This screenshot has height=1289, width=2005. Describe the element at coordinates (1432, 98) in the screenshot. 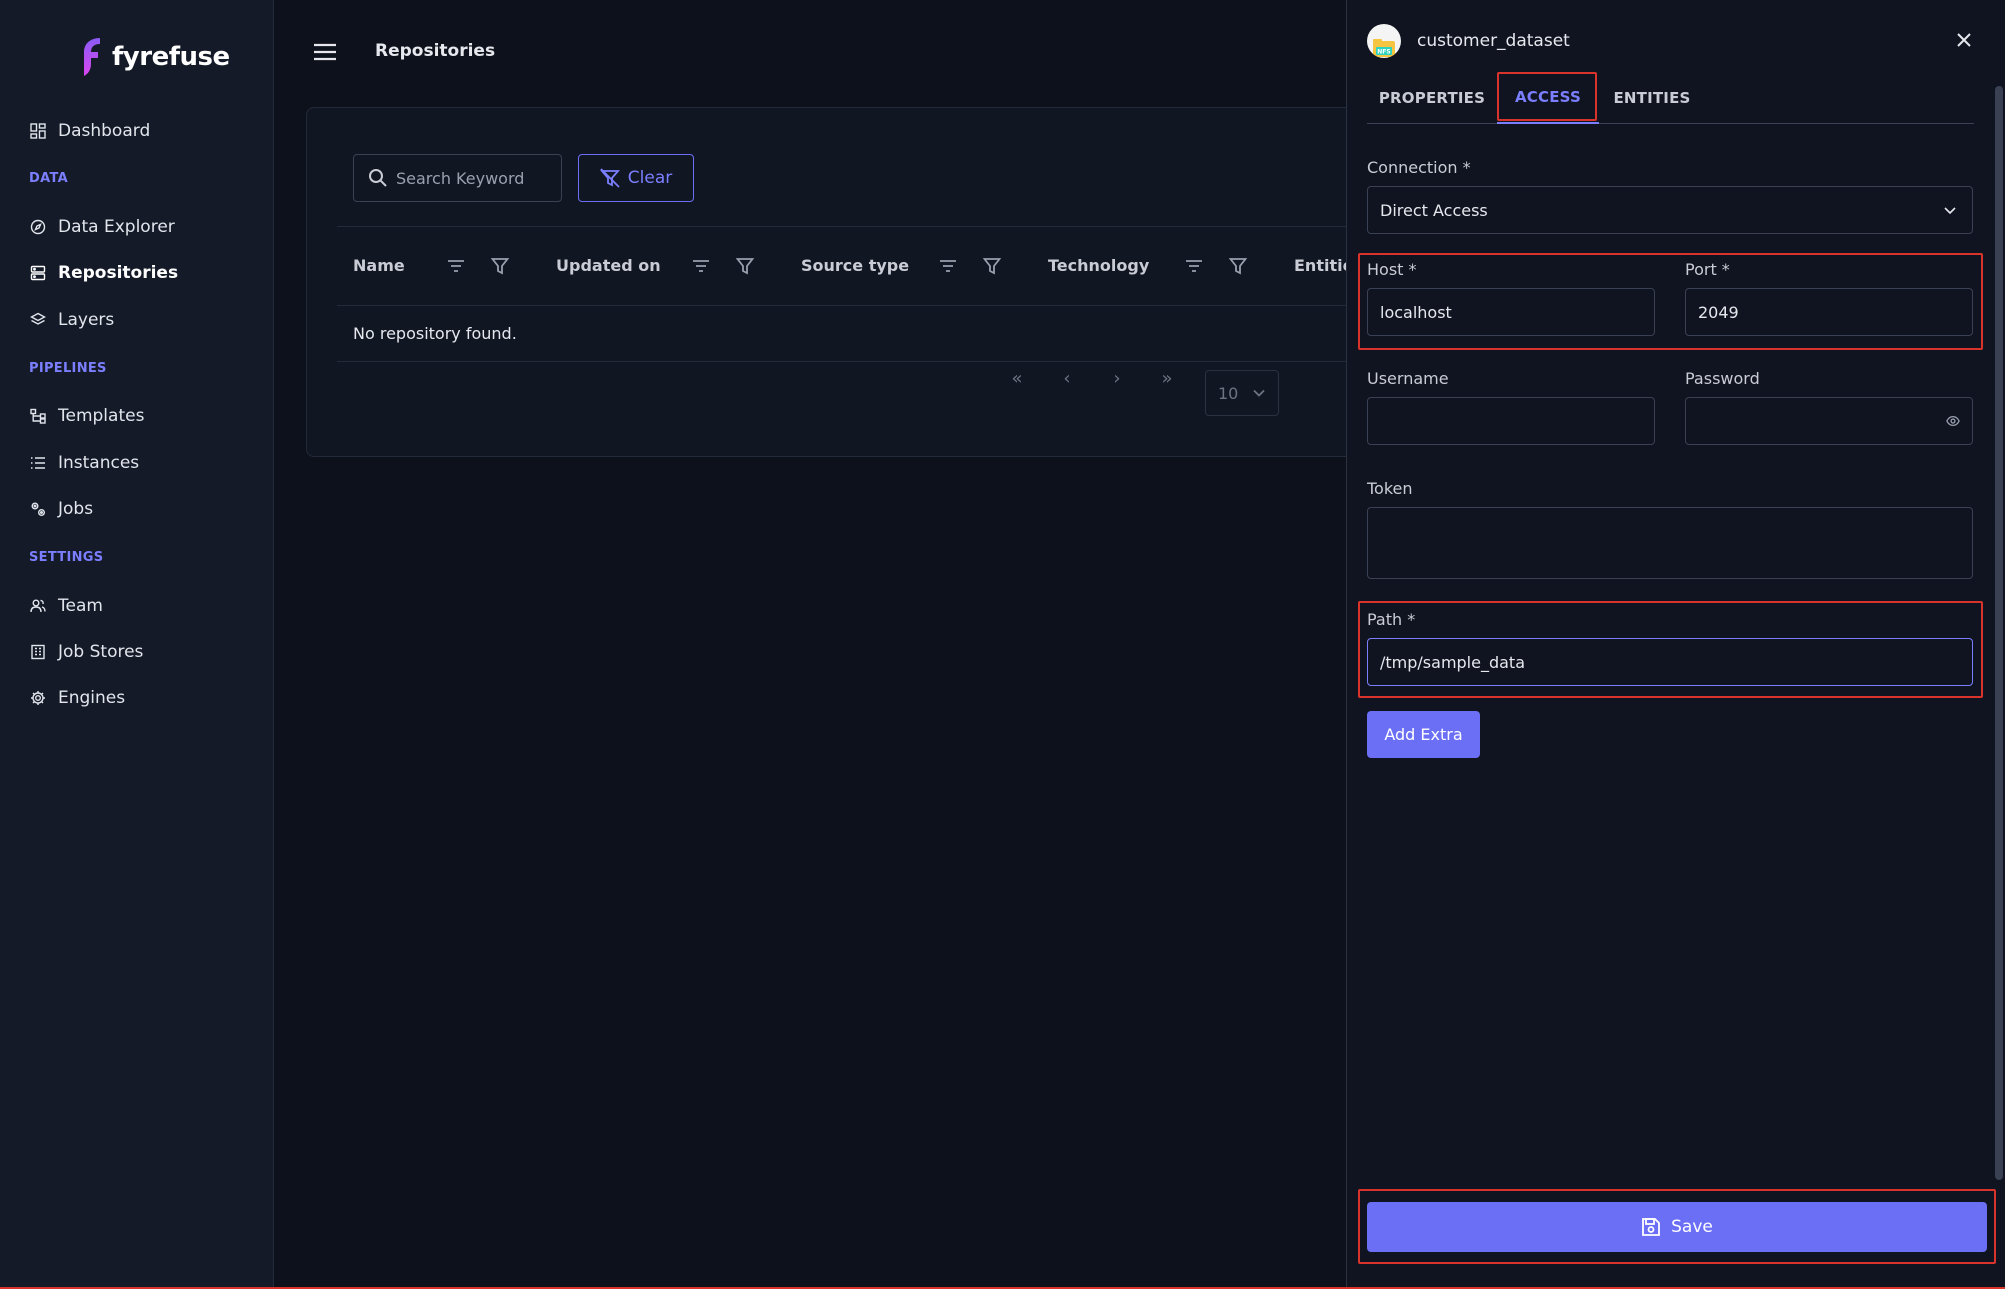

I see `tab-properties: PROPERTIES` at that location.